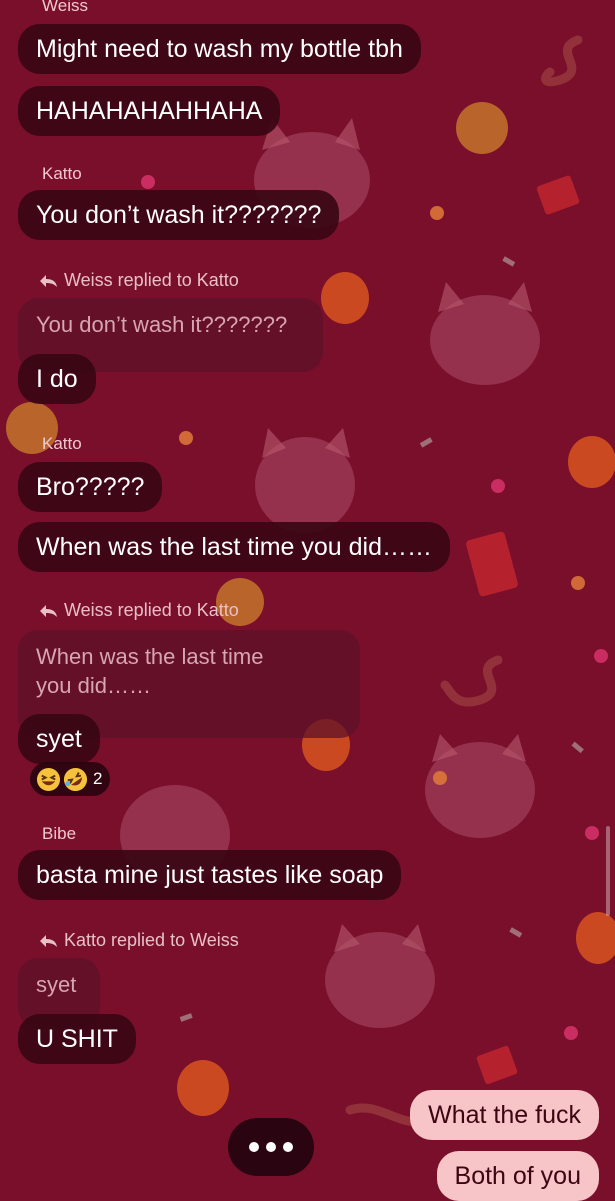 The image size is (615, 1201). Describe the element at coordinates (90, 487) in the screenshot. I see `message-bubble: Bro?????` at that location.